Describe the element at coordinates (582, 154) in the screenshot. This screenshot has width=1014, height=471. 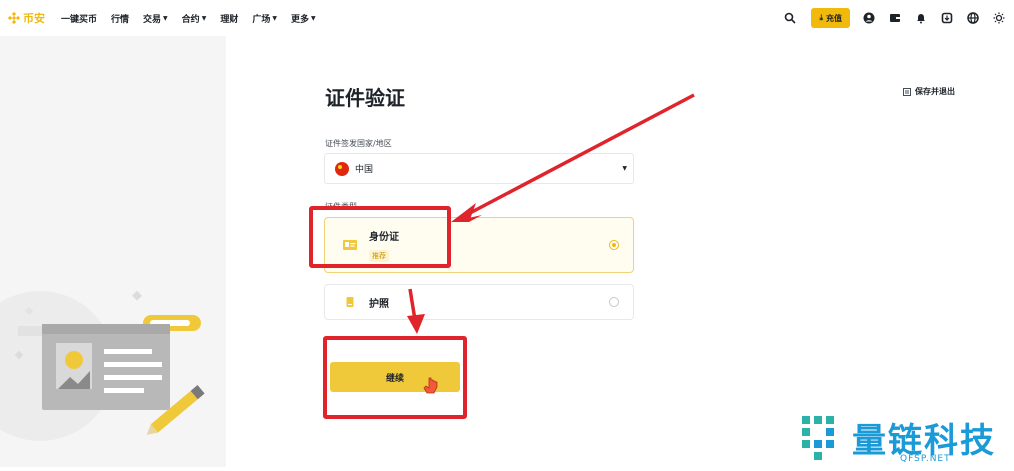
I see `arrow-to-id-card` at that location.